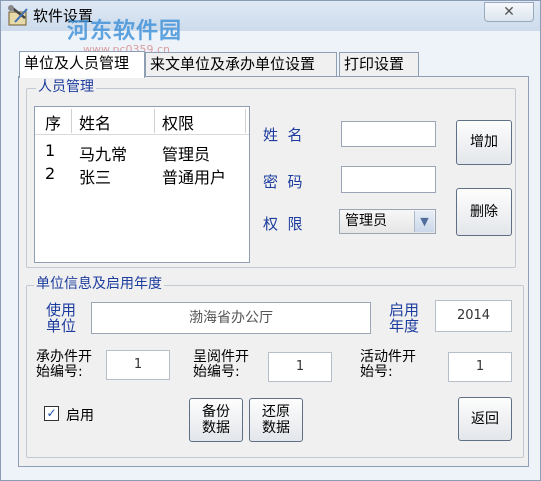 The height and width of the screenshot is (481, 541). What do you see at coordinates (64, 364) in the screenshot?
I see `incoming-start-label: 承办件开 始编号:` at bounding box center [64, 364].